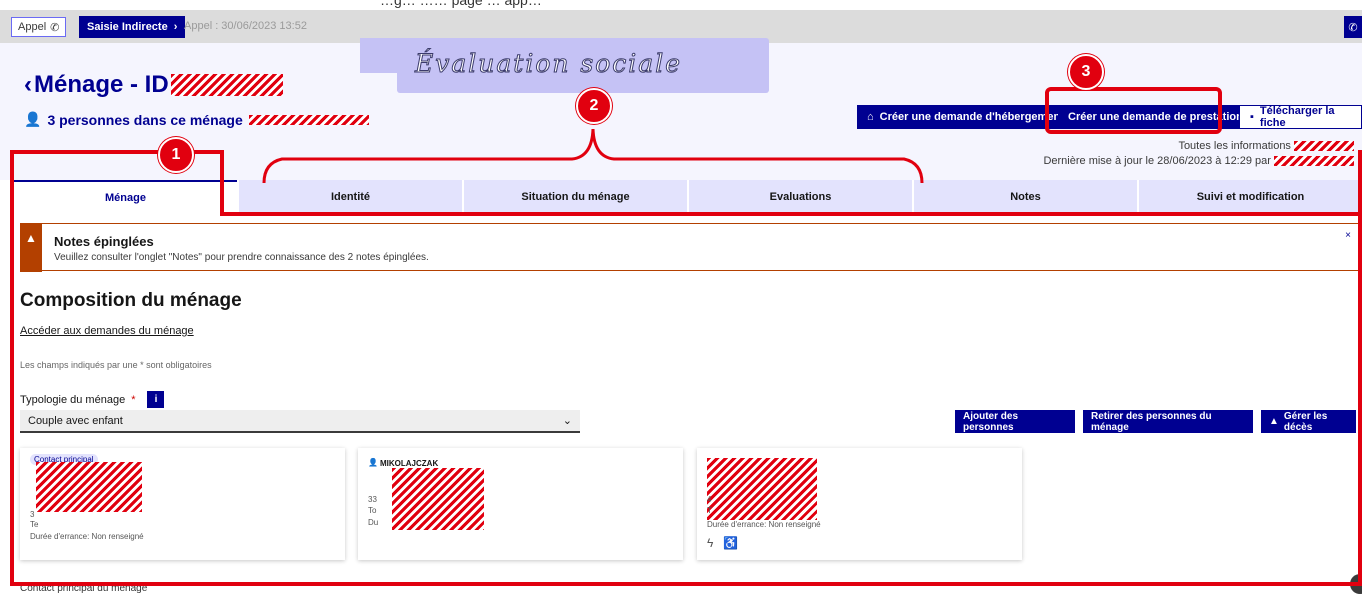 This screenshot has width=1362, height=594. What do you see at coordinates (971, 117) in the screenshot?
I see `create-hebergement-label: Créer une demande d'hébergement` at bounding box center [971, 117].